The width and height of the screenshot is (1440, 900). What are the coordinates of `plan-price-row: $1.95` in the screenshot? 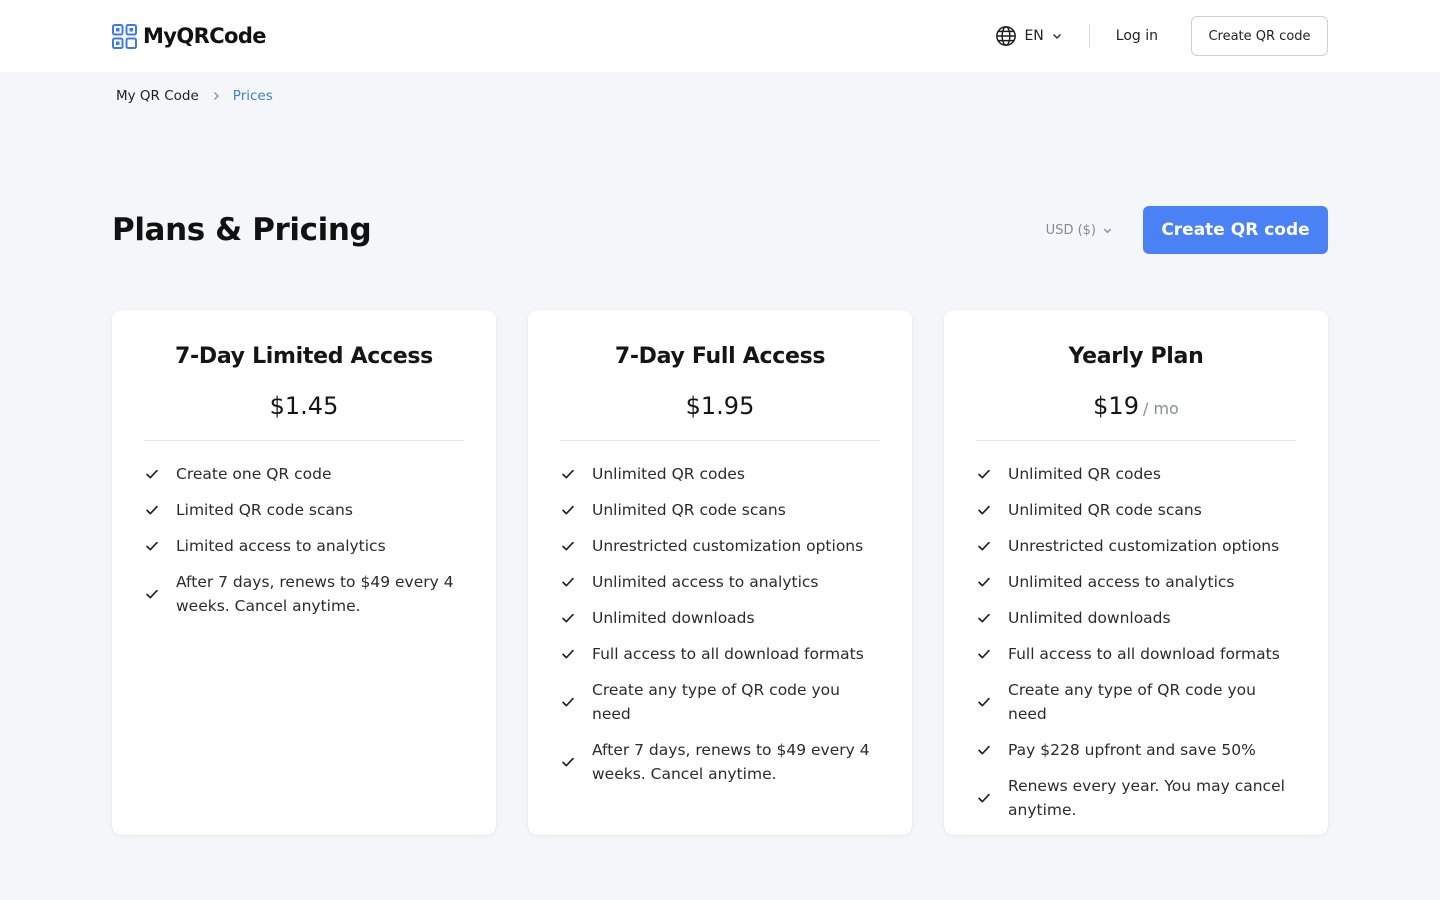 It's located at (720, 407).